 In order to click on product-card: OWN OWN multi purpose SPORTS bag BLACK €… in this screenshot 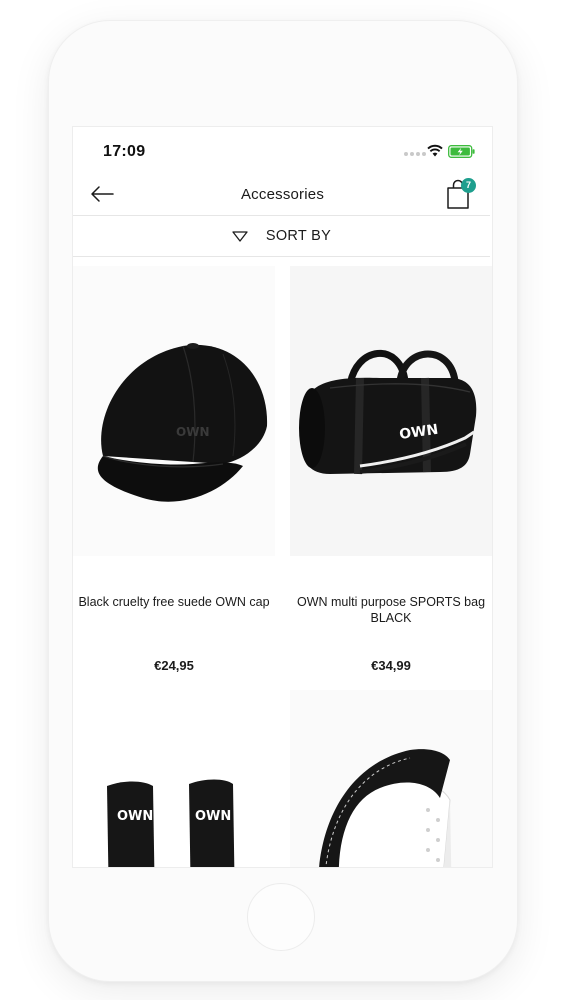, I will do `click(391, 469)`.